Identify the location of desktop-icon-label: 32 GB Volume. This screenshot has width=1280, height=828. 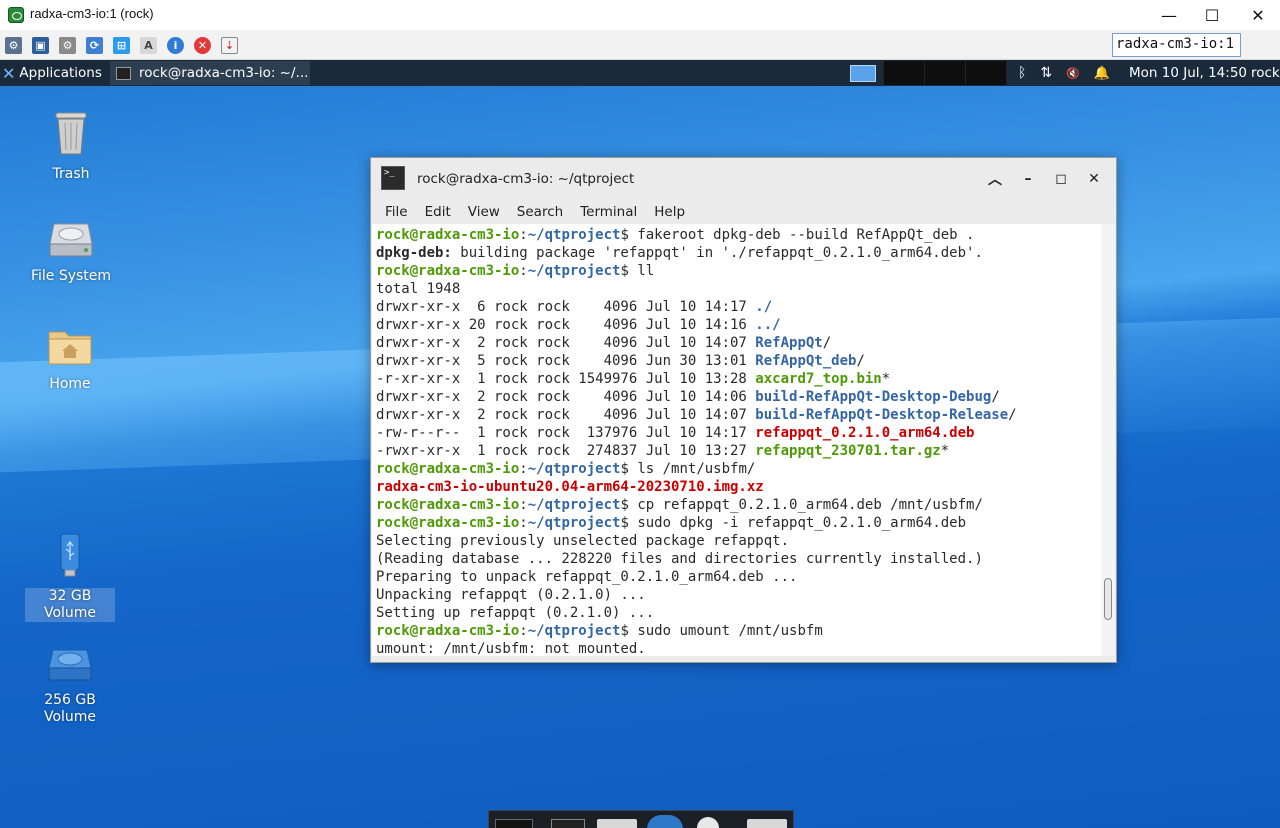
(70, 605).